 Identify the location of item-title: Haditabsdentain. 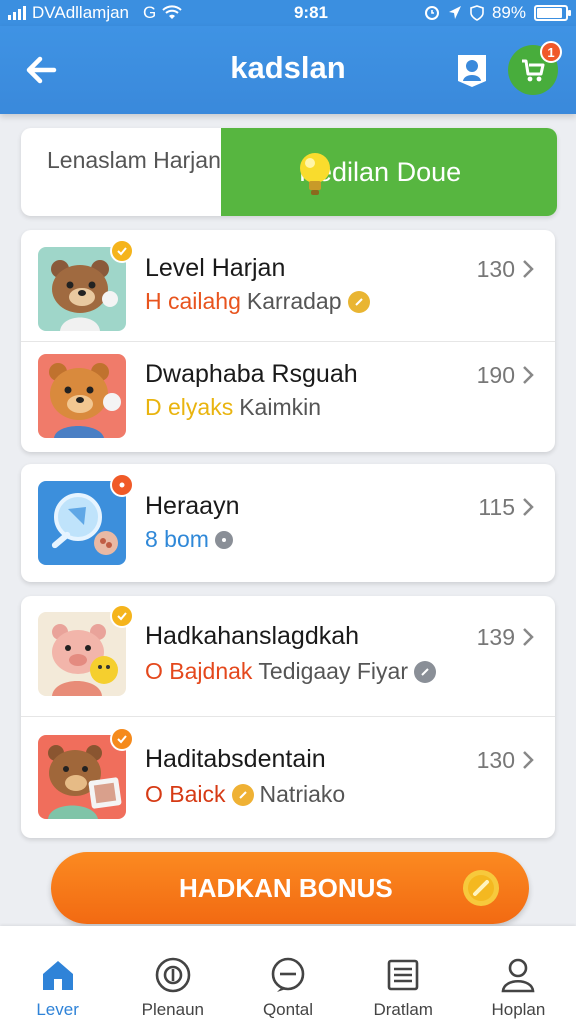
(235, 759).